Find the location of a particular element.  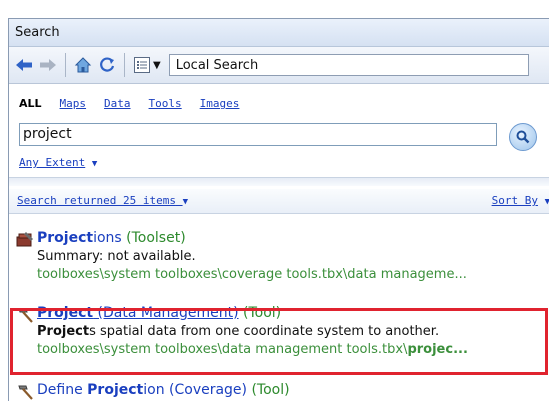

sort-by-dropdown: Sort By ▼ is located at coordinates (520, 200).